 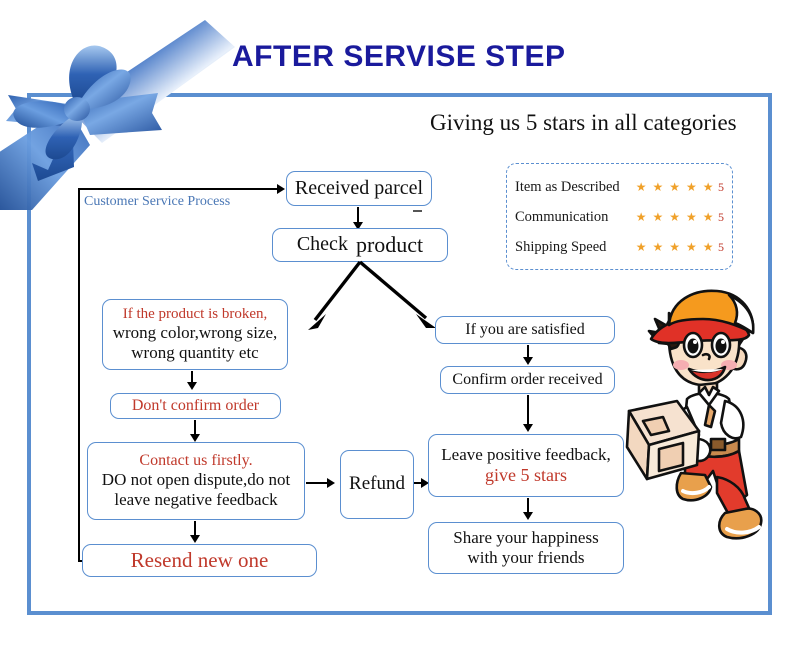 I want to click on flow-box-label-line1: Leave positive feedback,, so click(x=526, y=454).